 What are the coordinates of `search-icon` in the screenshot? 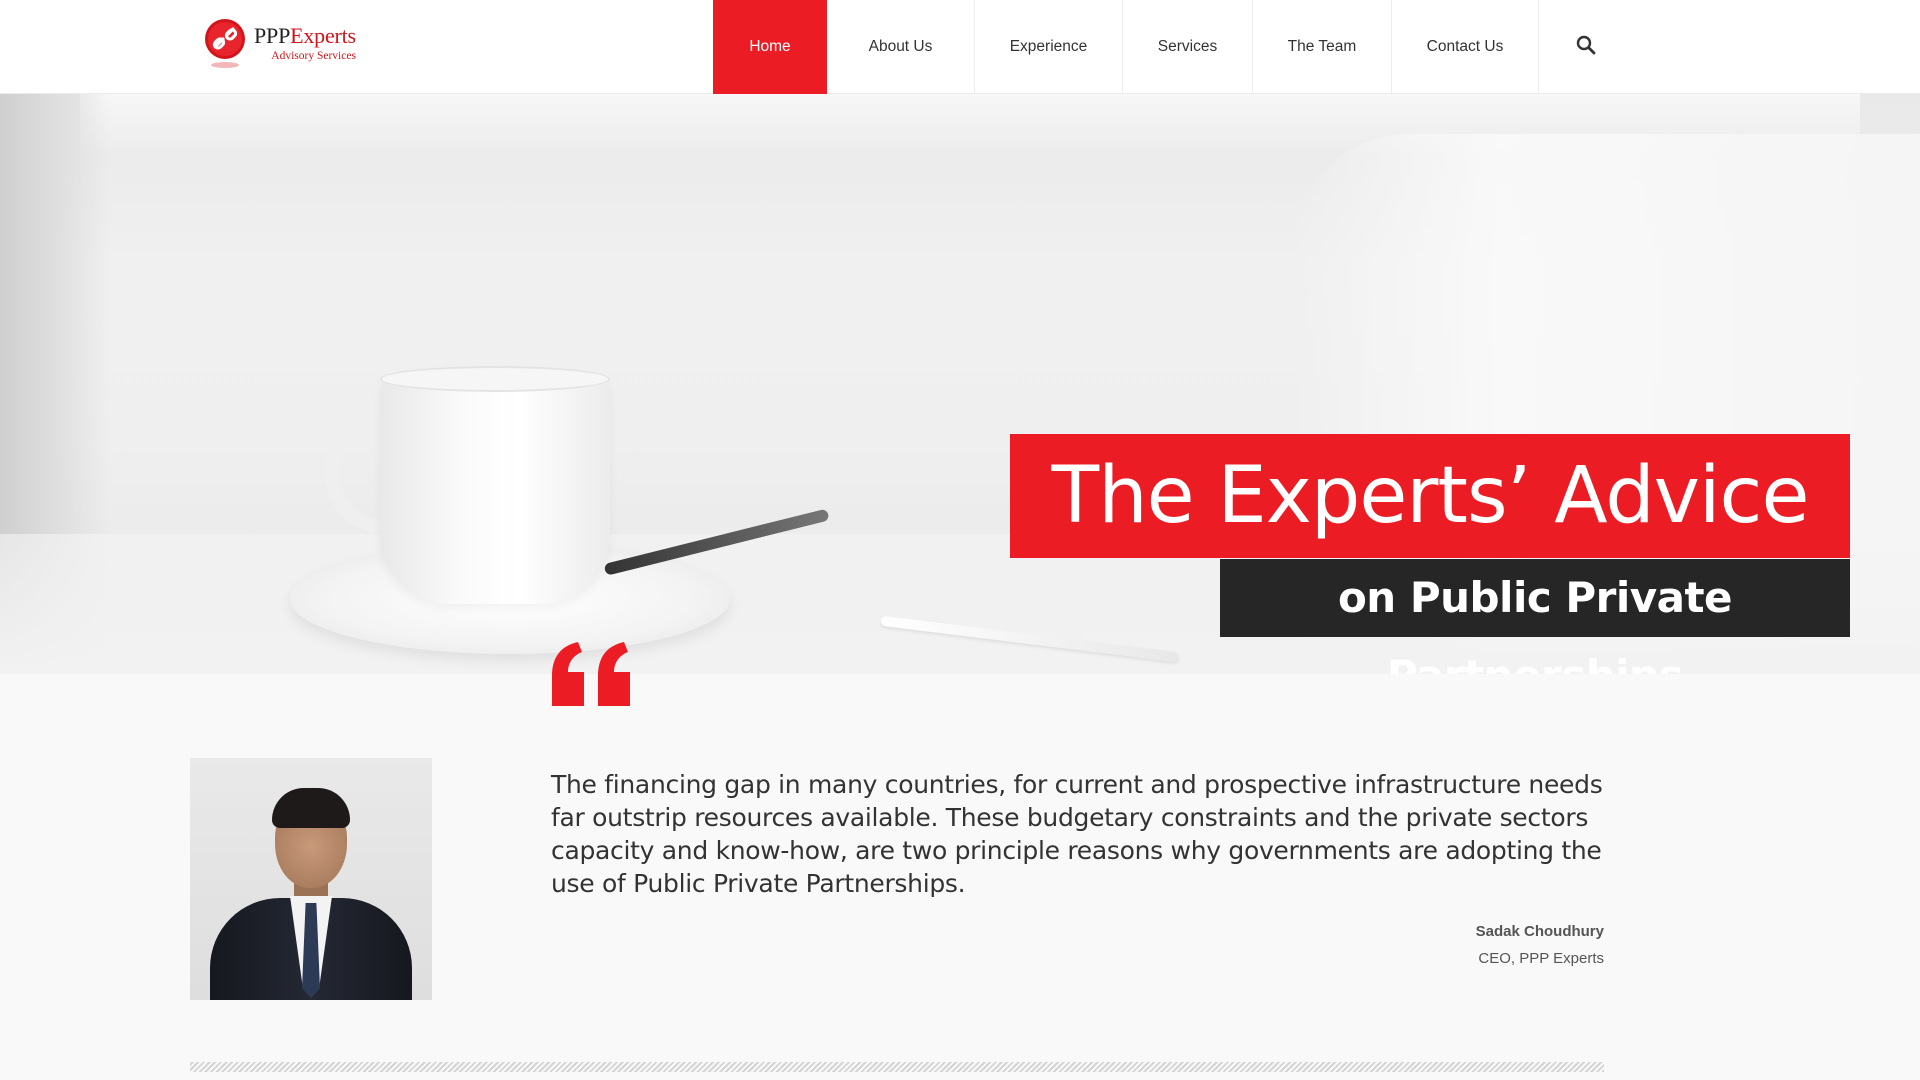 It's located at (1586, 47).